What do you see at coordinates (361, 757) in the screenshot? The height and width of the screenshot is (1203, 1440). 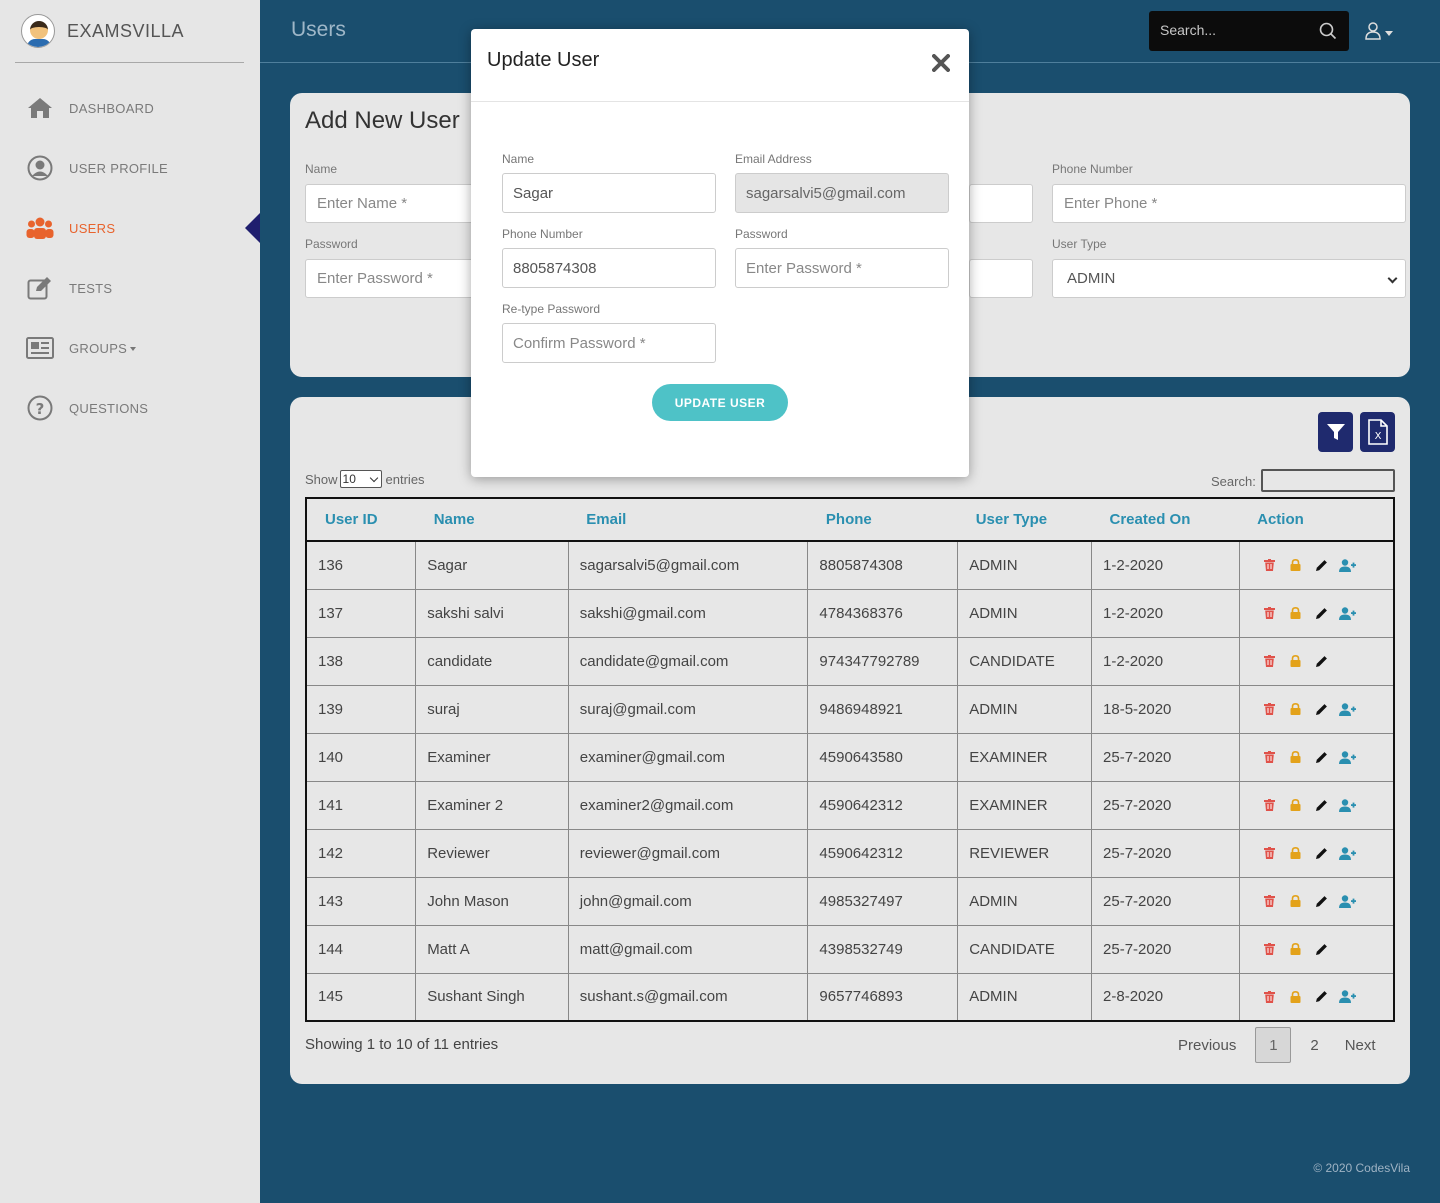 I see `cell-id: 140` at bounding box center [361, 757].